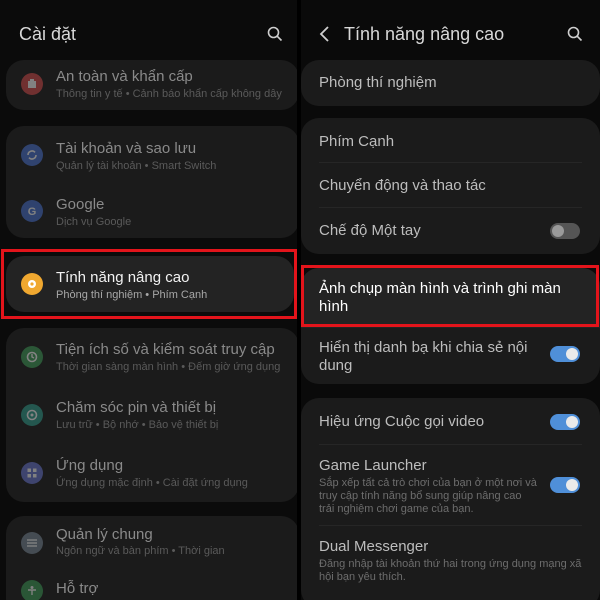 Image resolution: width=600 pixels, height=600 pixels. I want to click on settings-item-title: Tiện ích số và kiểm soát truy cập, so click(165, 349).